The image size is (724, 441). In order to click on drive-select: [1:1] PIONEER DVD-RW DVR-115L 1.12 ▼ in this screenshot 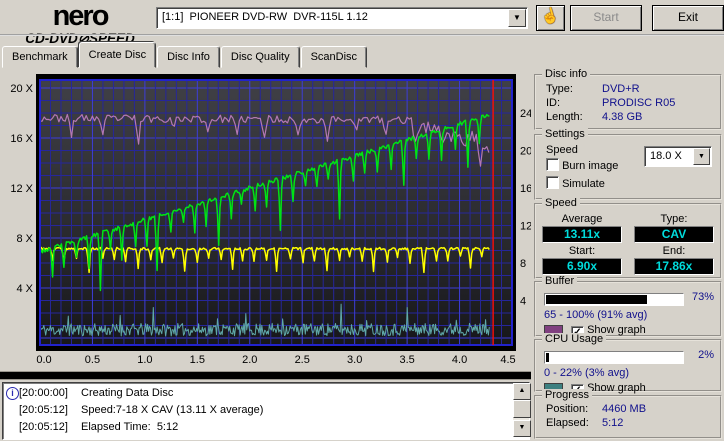, I will do `click(342, 18)`.